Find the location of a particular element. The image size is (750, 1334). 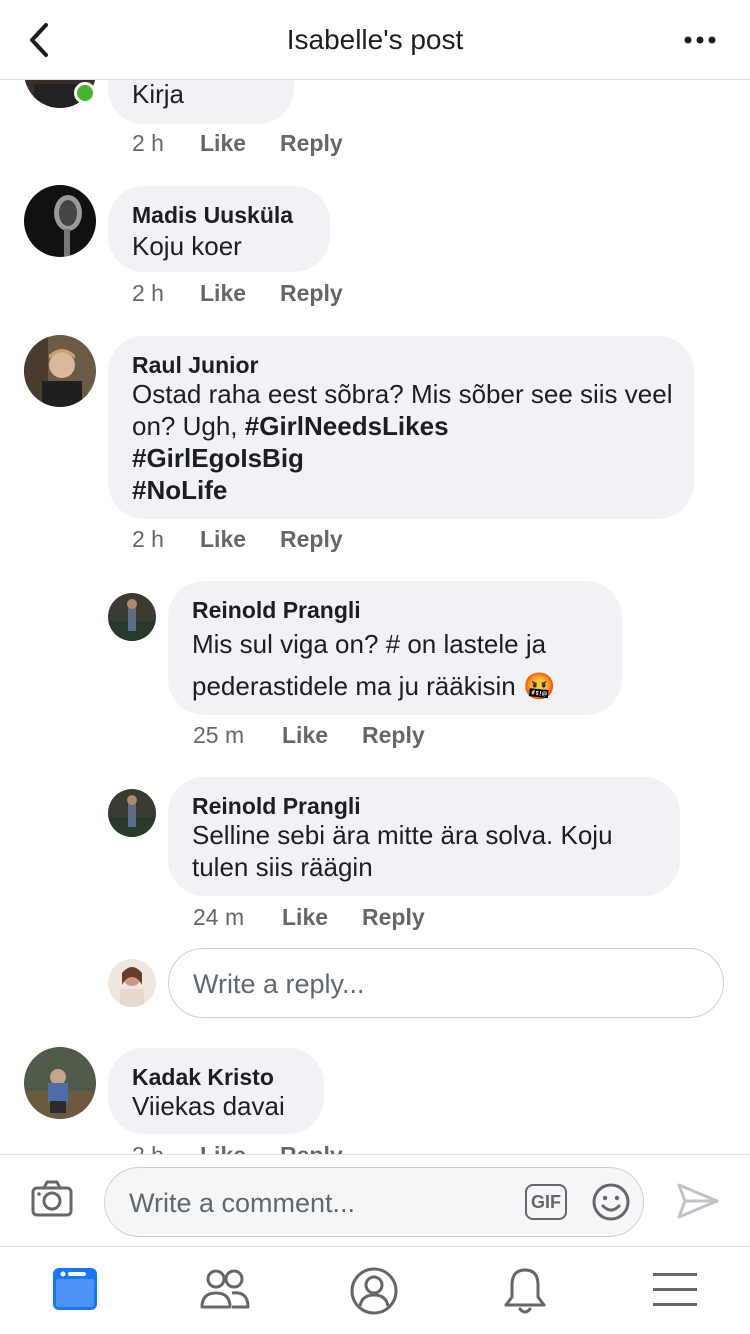

send-button is located at coordinates (698, 1203).